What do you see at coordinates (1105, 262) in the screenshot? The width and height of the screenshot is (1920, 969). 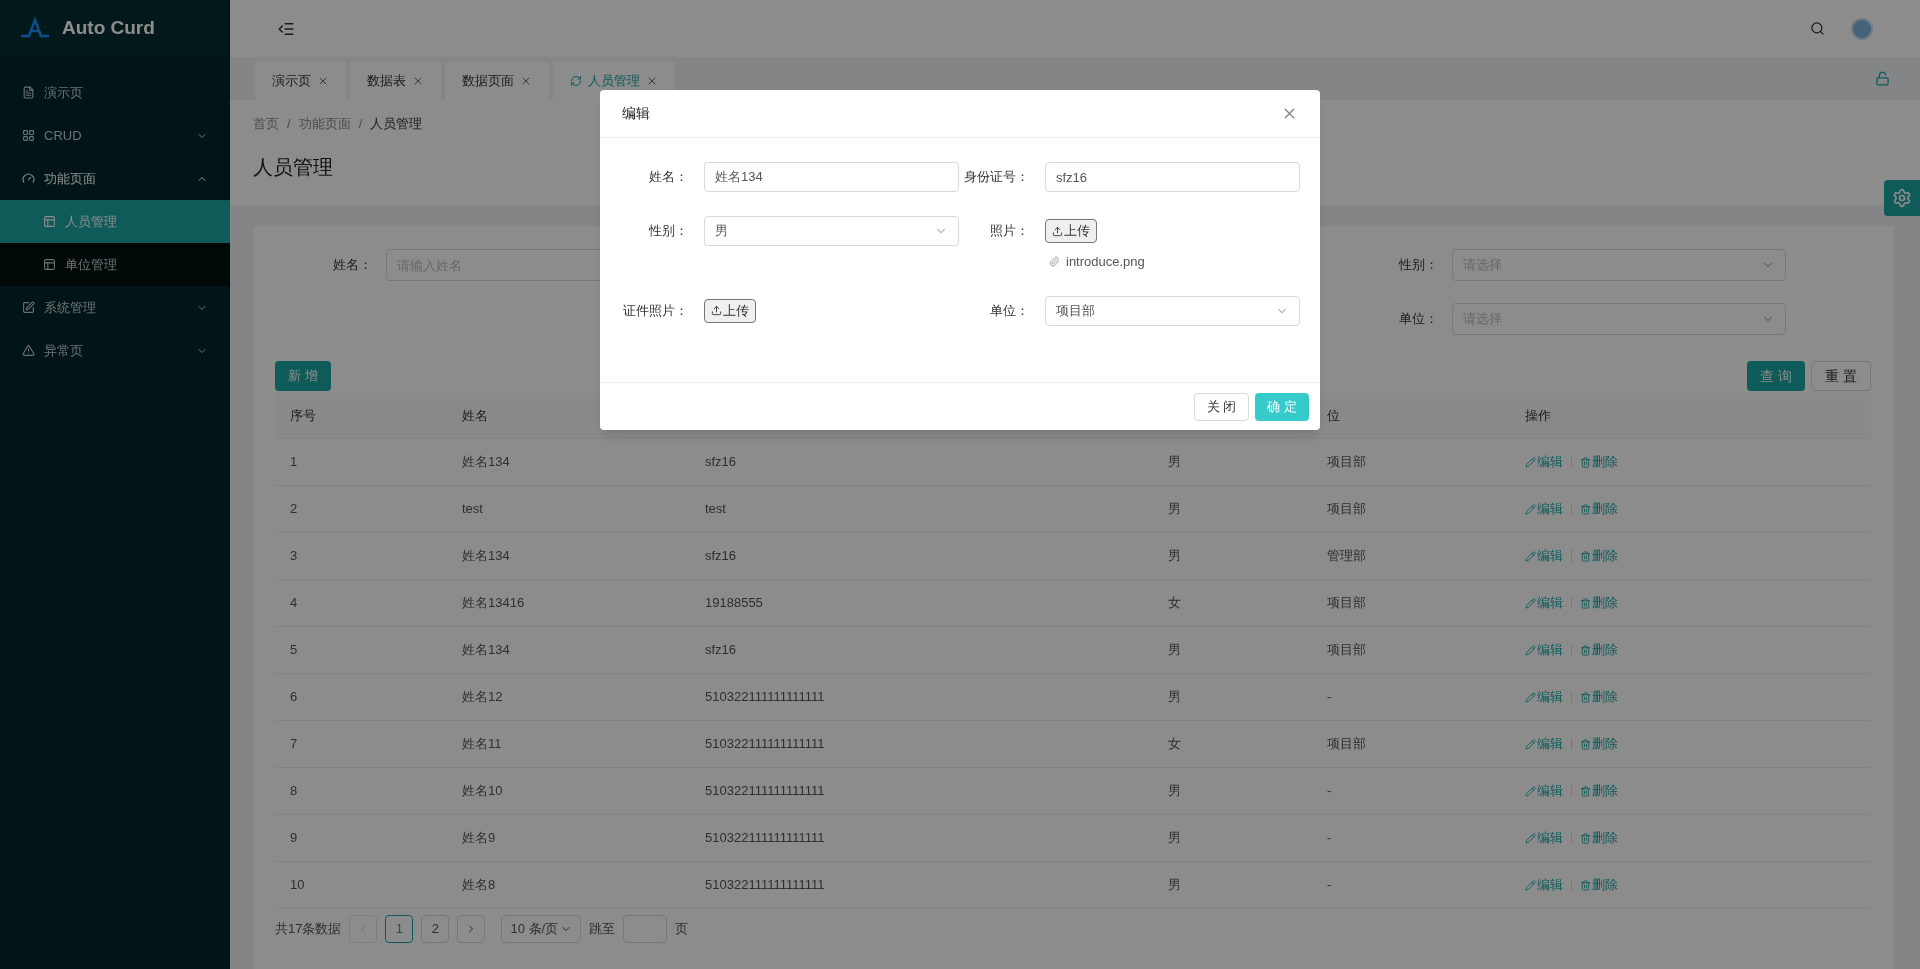 I see `file-name: introduce.png` at bounding box center [1105, 262].